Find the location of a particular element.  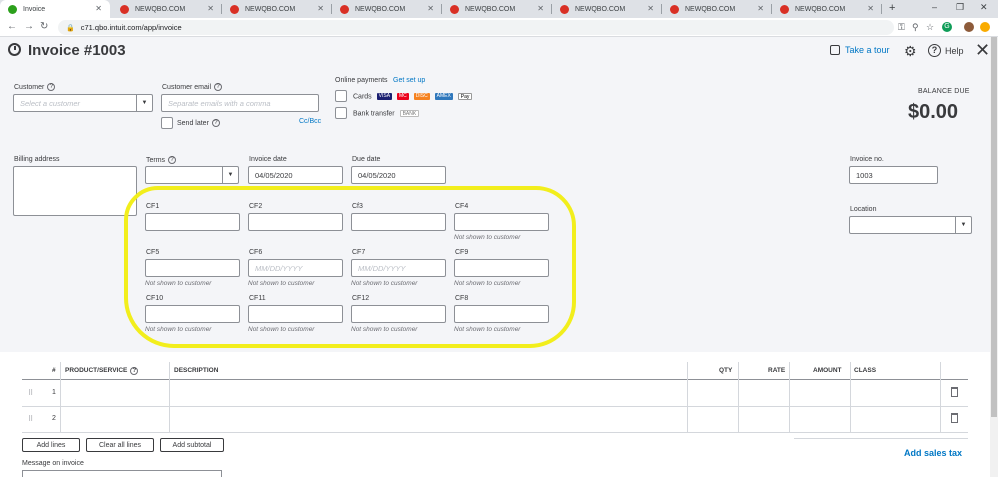

cf12-field is located at coordinates (398, 314).